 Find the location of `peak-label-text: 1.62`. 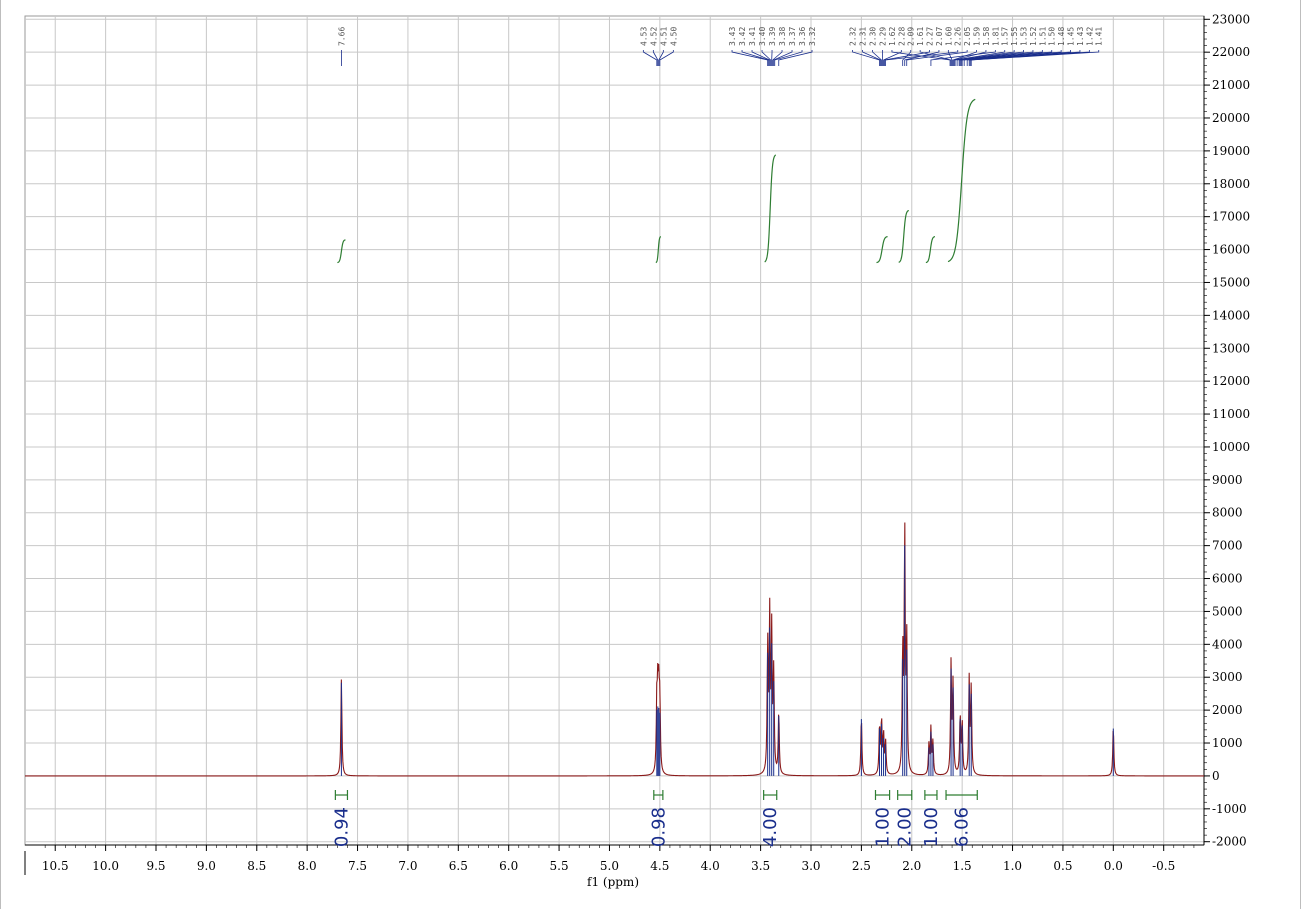

peak-label-text: 1.62 is located at coordinates (892, 36).